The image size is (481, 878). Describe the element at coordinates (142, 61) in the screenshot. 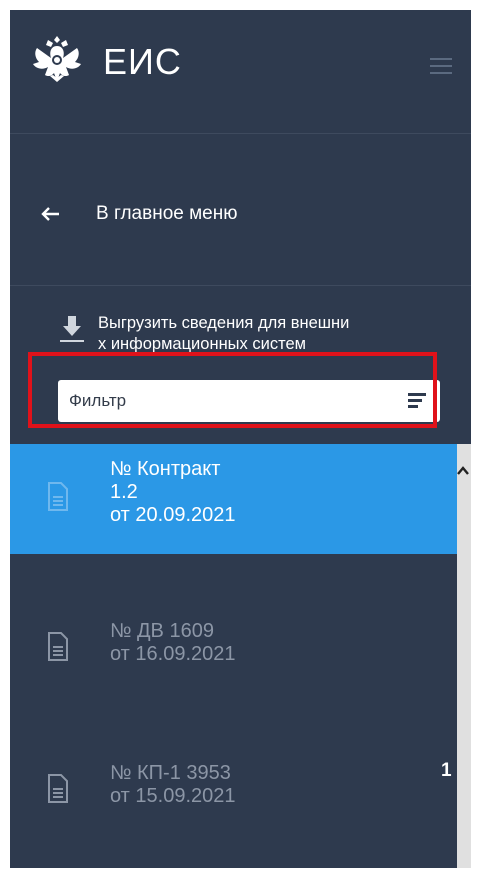

I see `app-title: ЕИС` at that location.